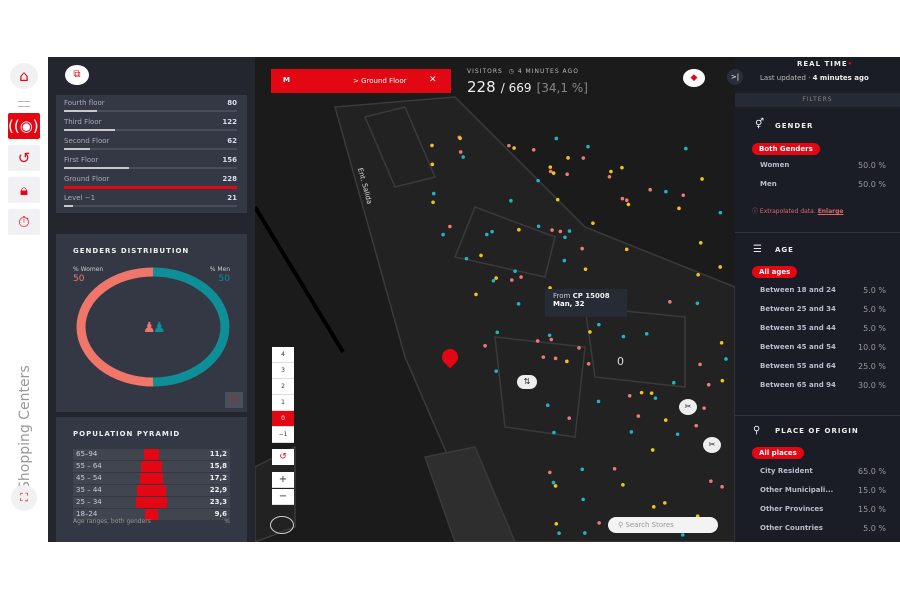 This screenshot has height=600, width=900. I want to click on breadcrumb-bar: M > Ground Floor ✕, so click(361, 81).